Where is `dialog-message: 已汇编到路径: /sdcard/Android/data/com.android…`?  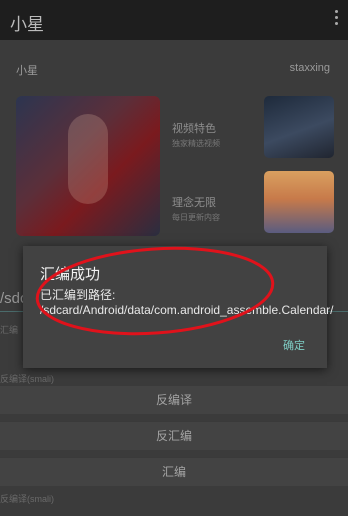 dialog-message: 已汇编到路径: /sdcard/Android/data/com.android… is located at coordinates (187, 302).